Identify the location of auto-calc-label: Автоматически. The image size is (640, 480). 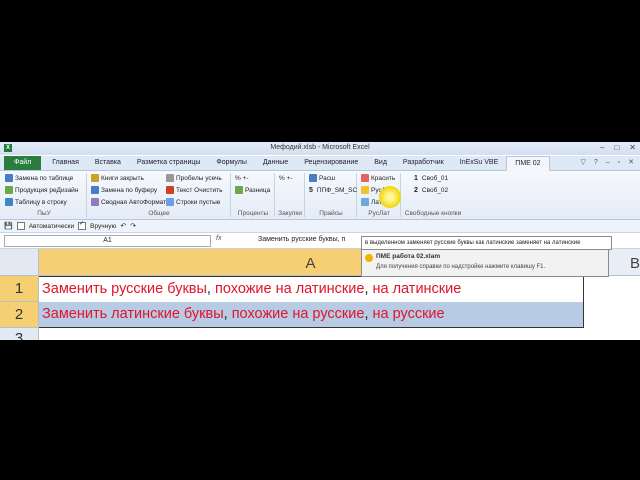
(51, 226).